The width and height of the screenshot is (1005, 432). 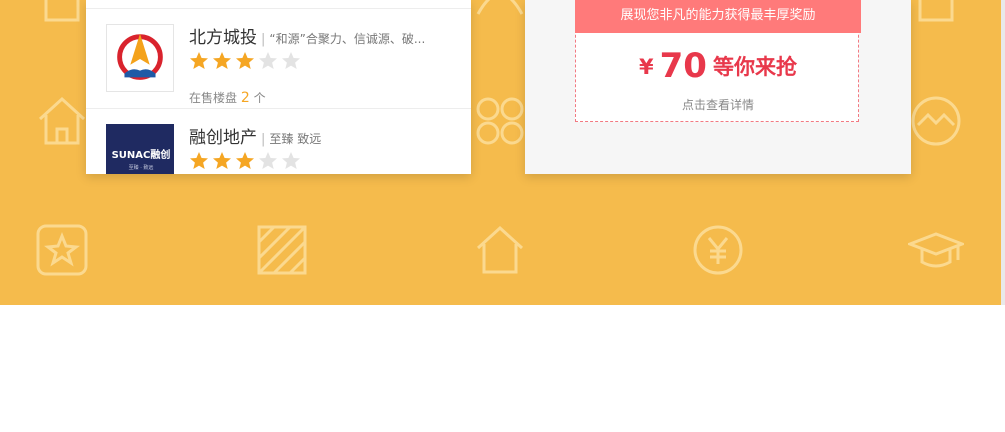 What do you see at coordinates (141, 167) in the screenshot?
I see `logo-subtext: 至臻 · 致远` at bounding box center [141, 167].